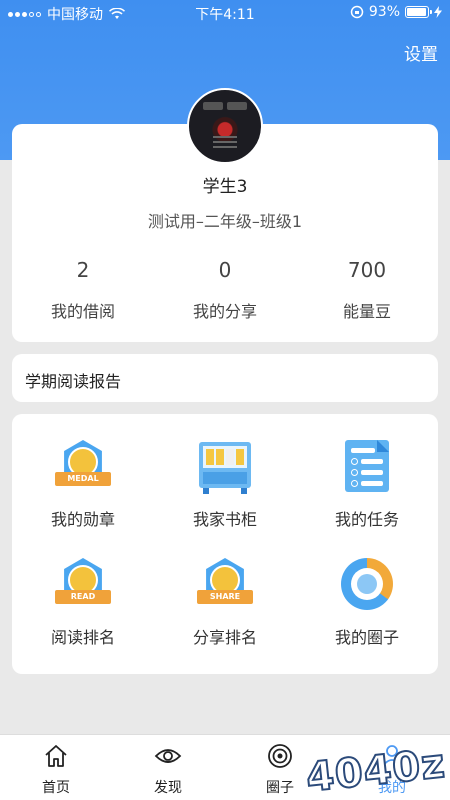 This screenshot has height=800, width=450. Describe the element at coordinates (56, 770) in the screenshot. I see `tab-home: 首页` at that location.